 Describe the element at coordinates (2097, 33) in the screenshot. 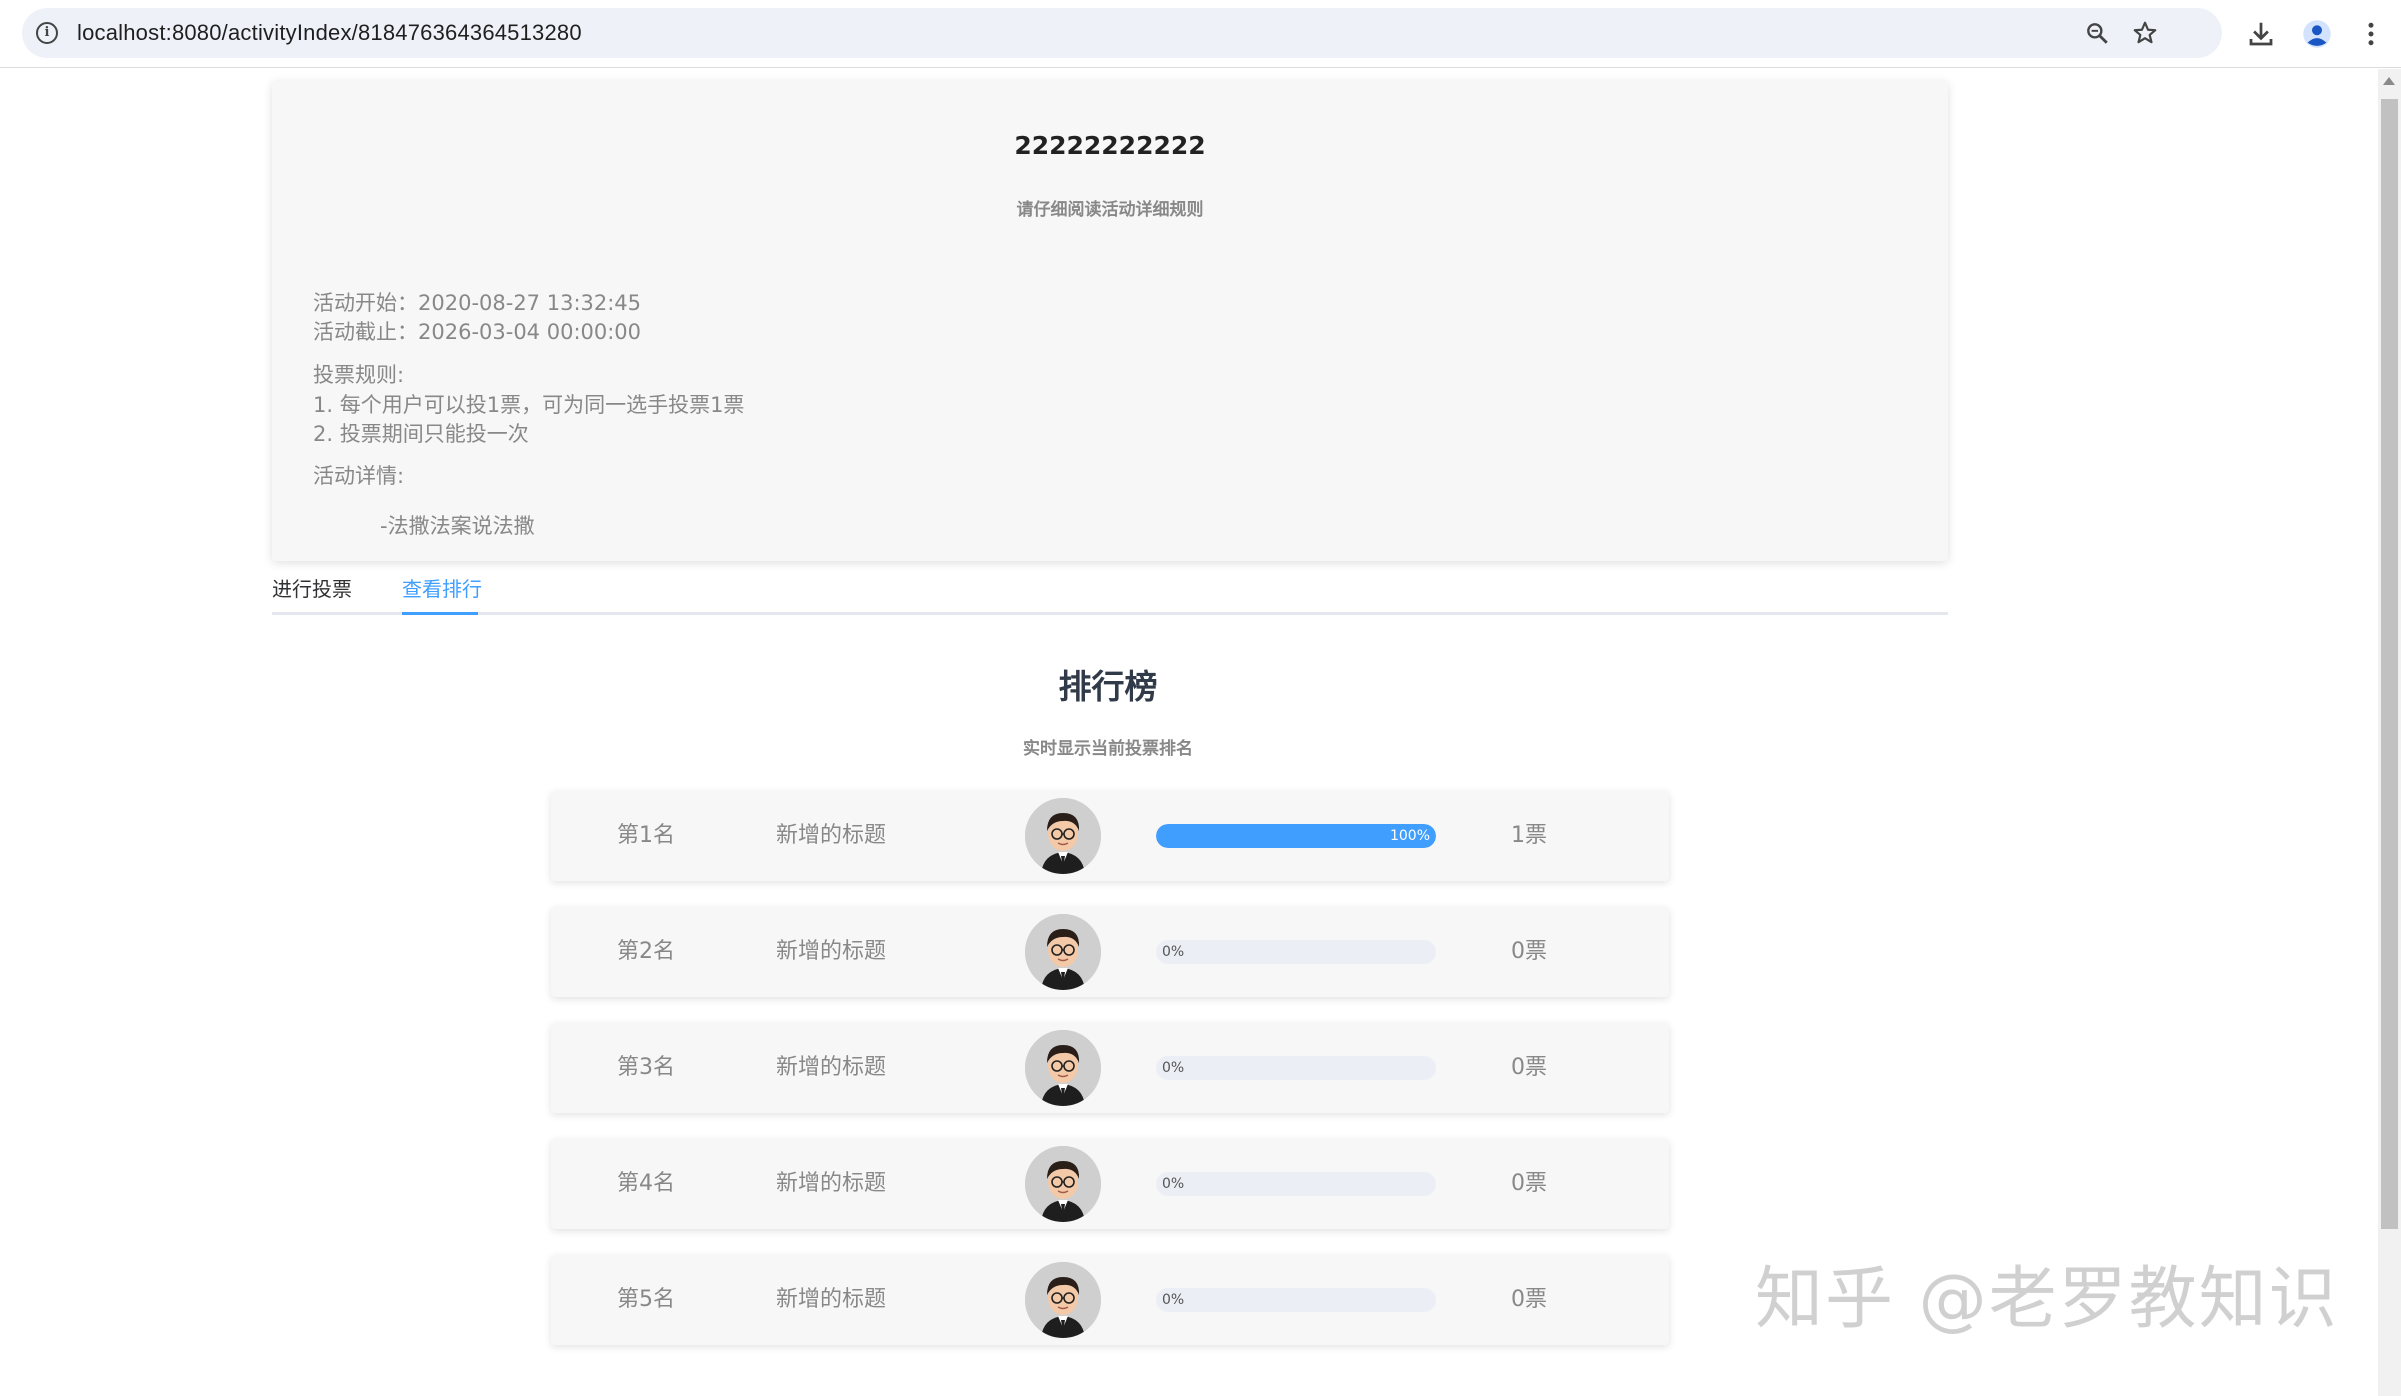

I see `zoom-icon` at that location.